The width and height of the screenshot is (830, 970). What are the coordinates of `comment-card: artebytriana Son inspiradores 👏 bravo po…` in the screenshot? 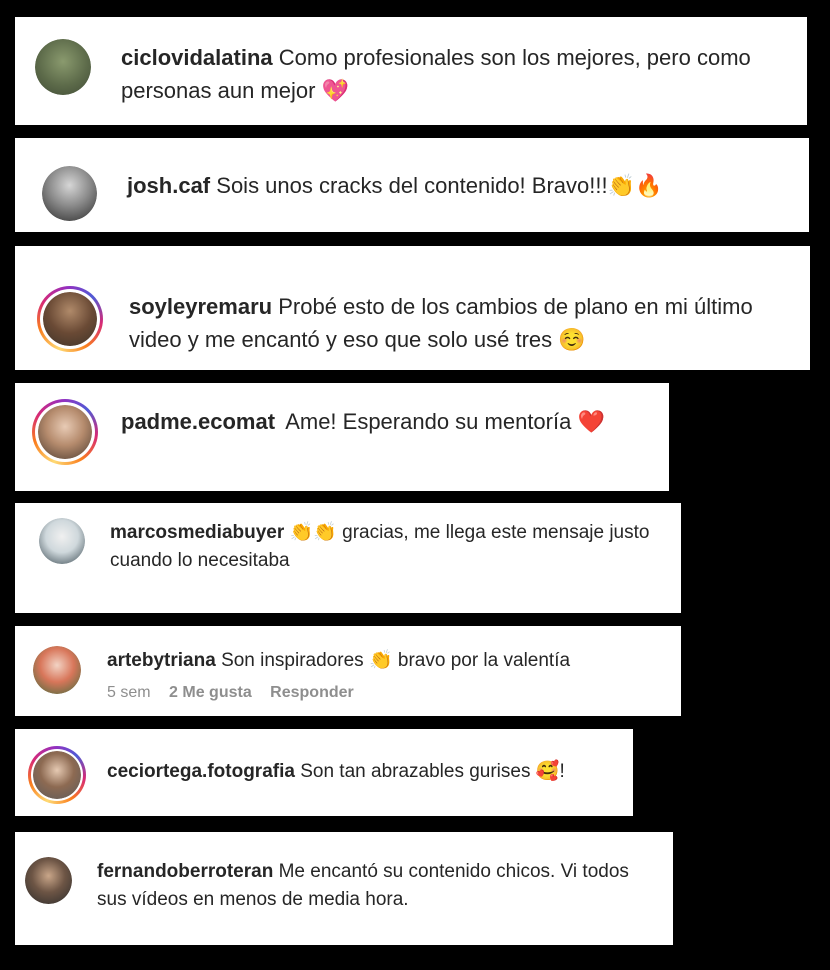 It's located at (348, 671).